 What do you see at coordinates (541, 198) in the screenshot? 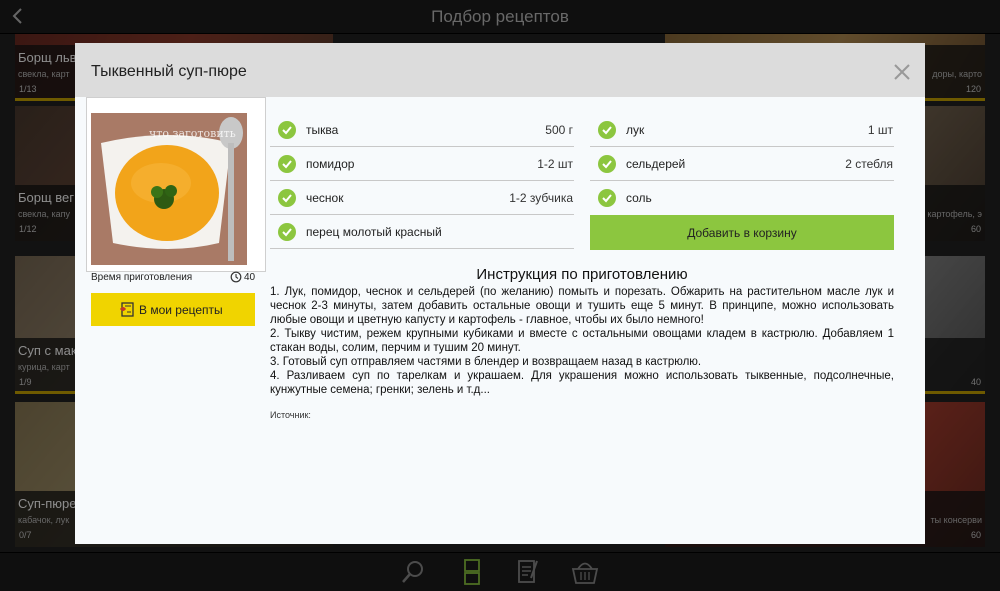
I see `ingredient-qty: 1-2 зубчика` at bounding box center [541, 198].